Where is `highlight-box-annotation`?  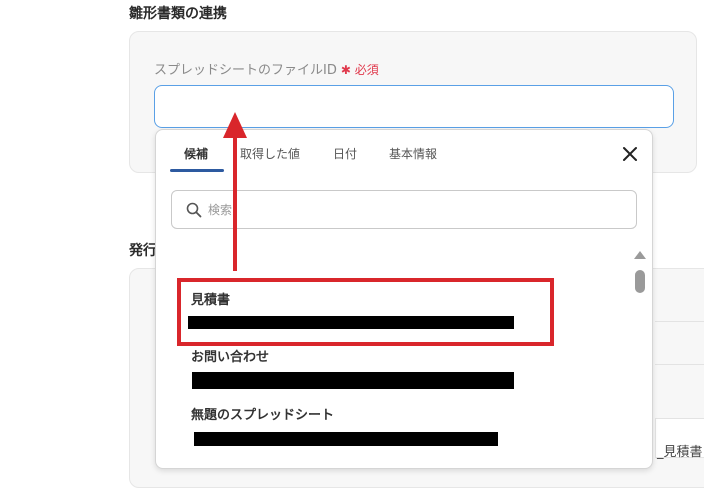
highlight-box-annotation is located at coordinates (365, 312).